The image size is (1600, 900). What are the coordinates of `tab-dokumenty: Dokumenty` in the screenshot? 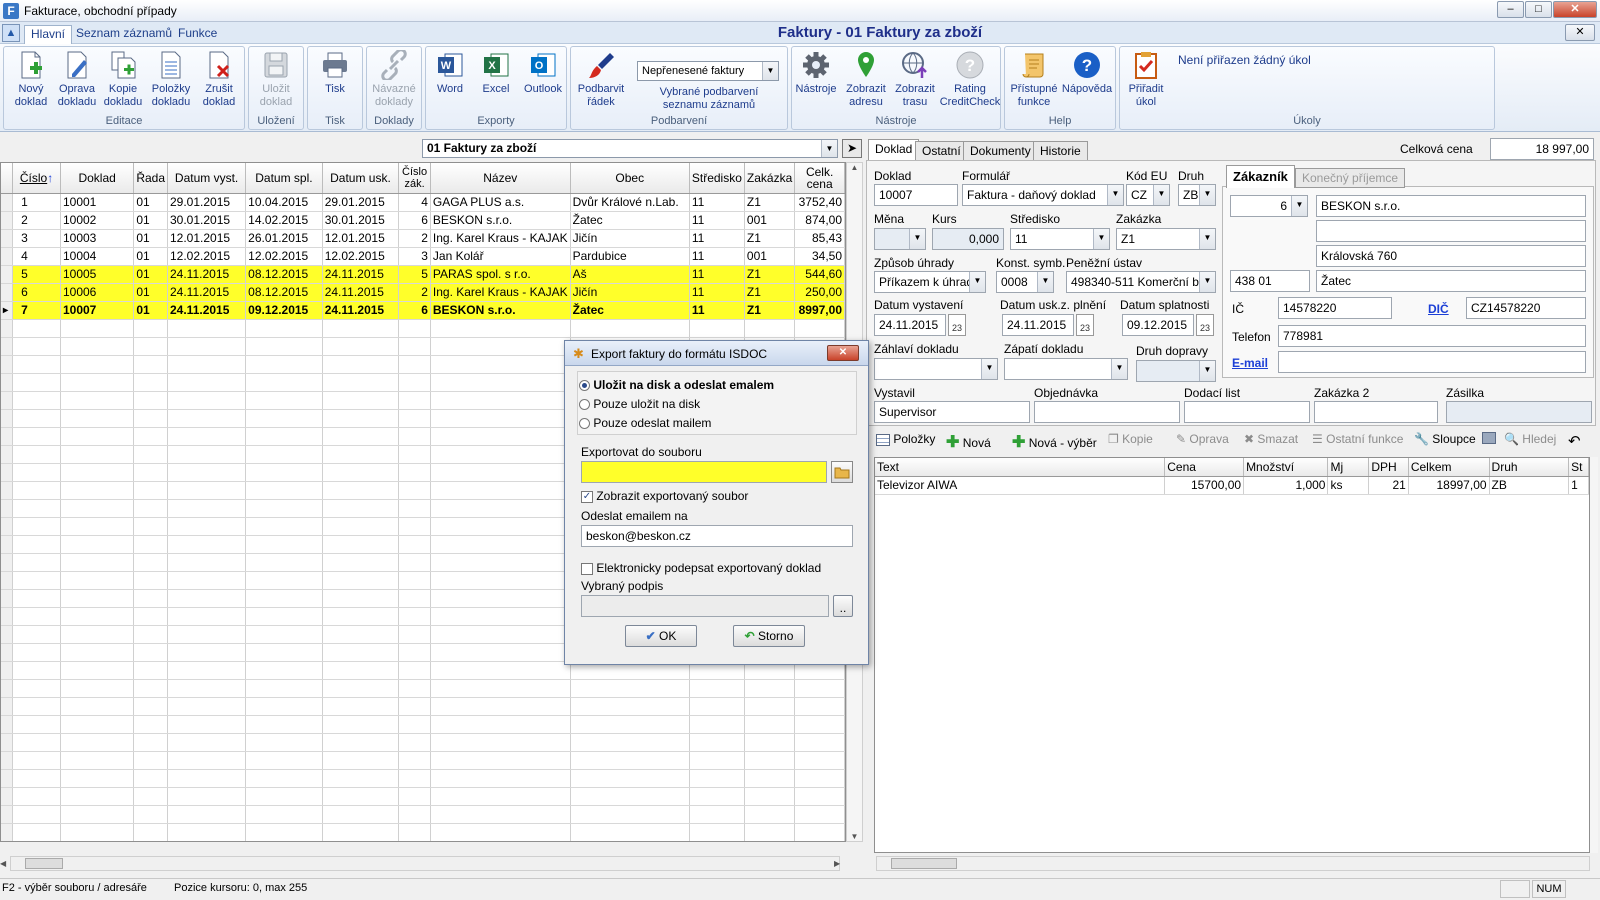 It's located at (1000, 151).